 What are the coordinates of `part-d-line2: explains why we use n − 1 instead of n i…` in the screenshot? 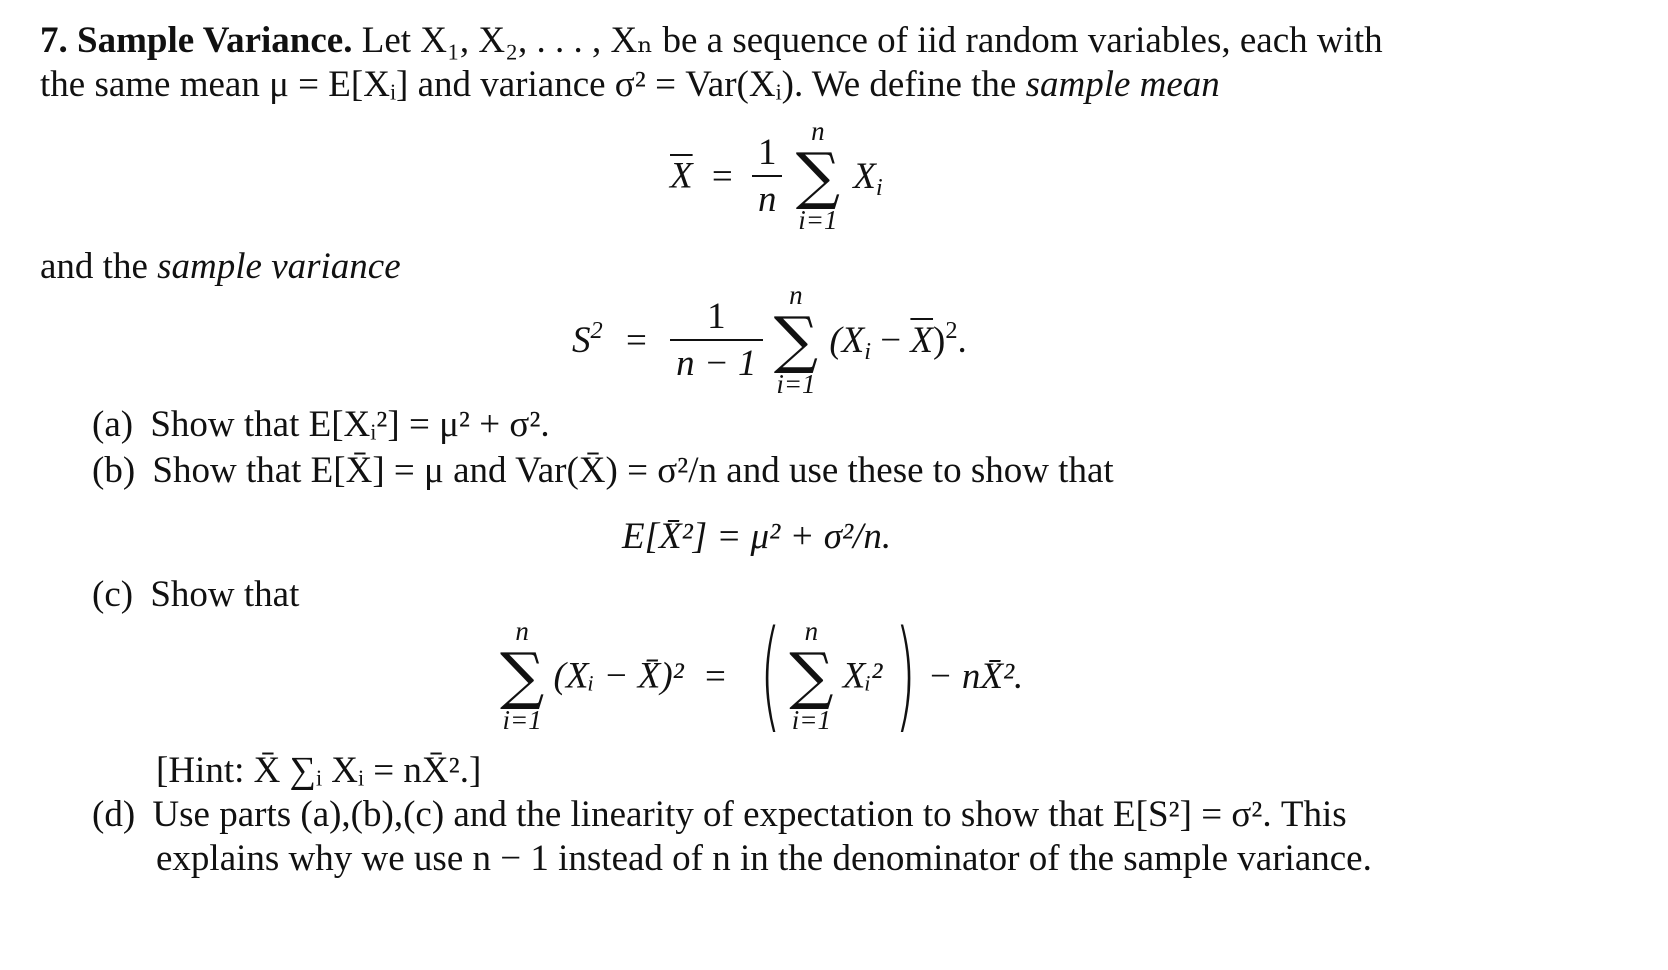 It's located at (764, 858).